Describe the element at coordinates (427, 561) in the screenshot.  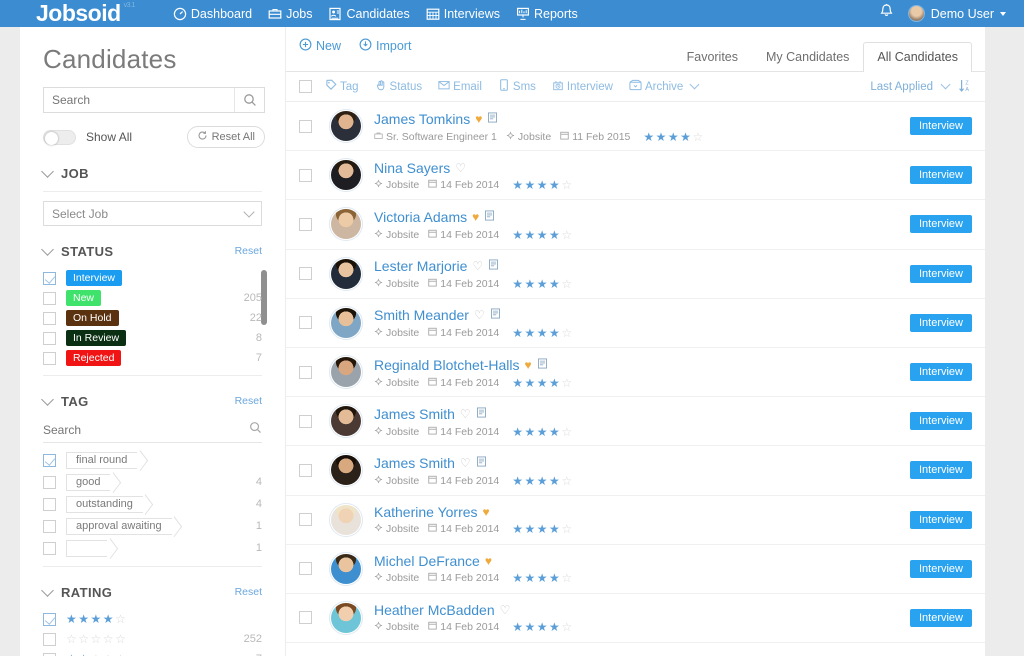
I see `candidate-name-link: Michel DeFrance` at that location.